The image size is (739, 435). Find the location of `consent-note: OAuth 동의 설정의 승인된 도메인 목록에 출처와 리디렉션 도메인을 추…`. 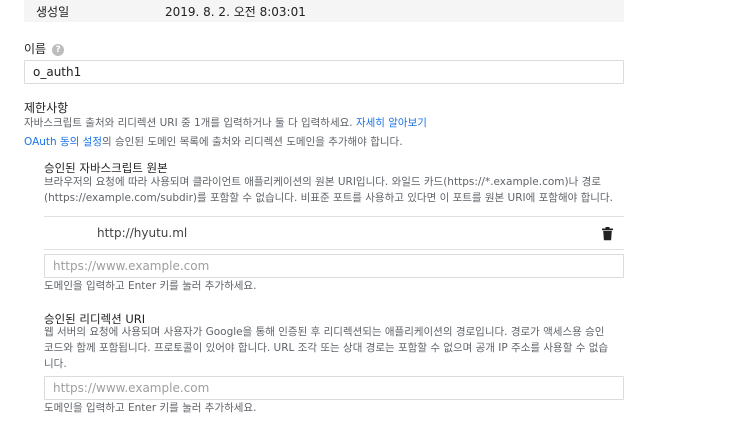

consent-note: OAuth 동의 설정의 승인된 도메인 목록에 출처와 리디렉션 도메인을 추… is located at coordinates (213, 142).